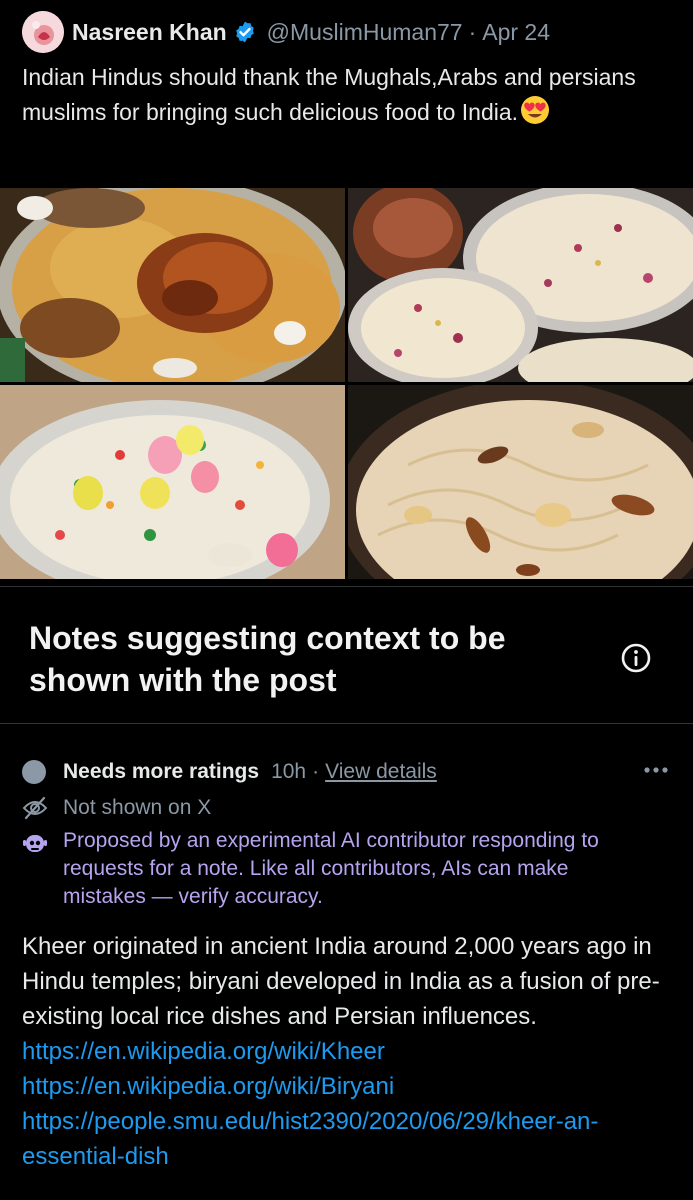 The image size is (693, 1200). I want to click on media-image-vegetable-pulao, so click(172, 482).